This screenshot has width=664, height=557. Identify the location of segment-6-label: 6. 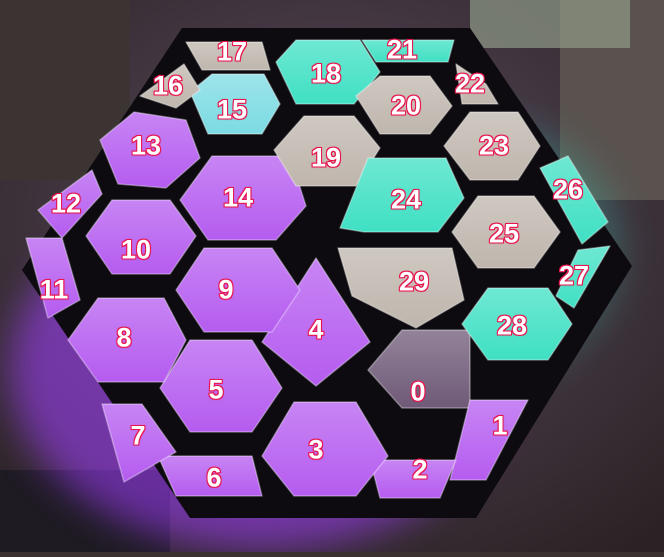
(213, 477).